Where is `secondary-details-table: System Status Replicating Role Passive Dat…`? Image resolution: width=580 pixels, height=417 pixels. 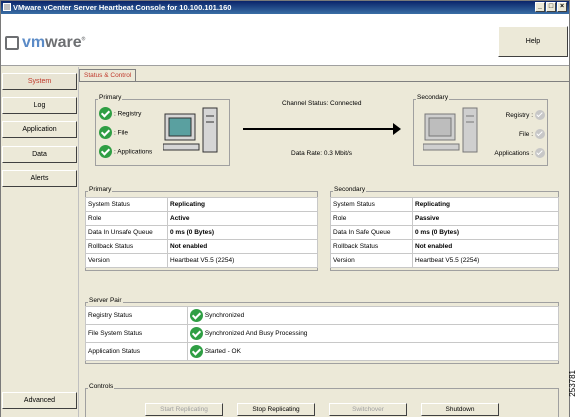
secondary-details-table: System Status Replicating Role Passive Dat… is located at coordinates (444, 232).